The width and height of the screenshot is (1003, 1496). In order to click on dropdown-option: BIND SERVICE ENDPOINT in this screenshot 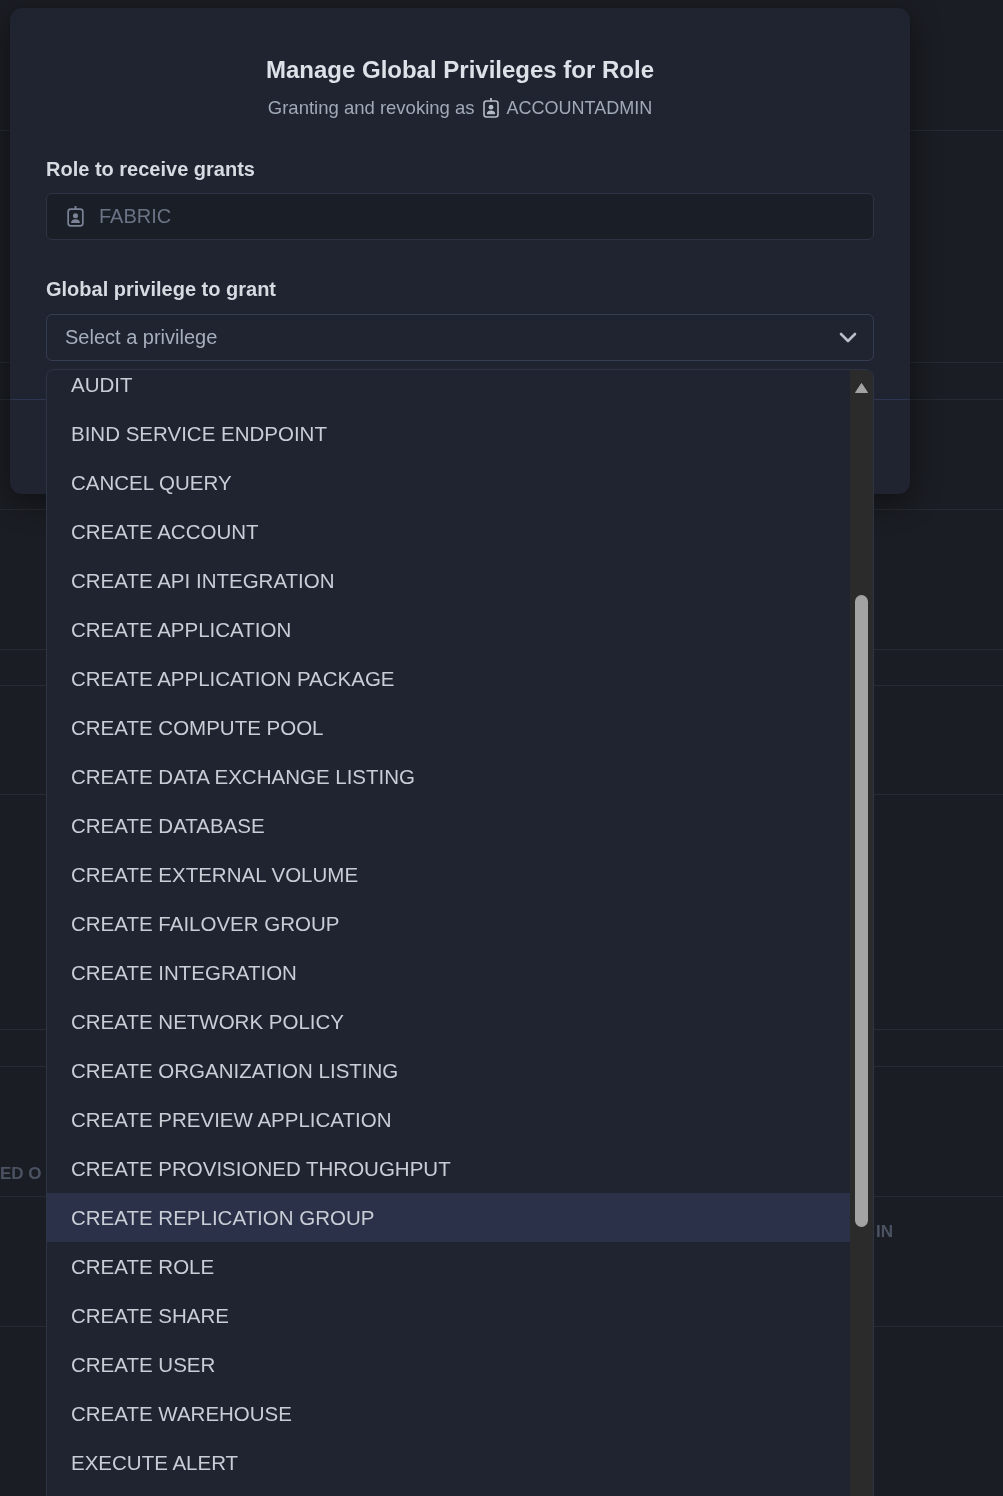, I will do `click(448, 433)`.